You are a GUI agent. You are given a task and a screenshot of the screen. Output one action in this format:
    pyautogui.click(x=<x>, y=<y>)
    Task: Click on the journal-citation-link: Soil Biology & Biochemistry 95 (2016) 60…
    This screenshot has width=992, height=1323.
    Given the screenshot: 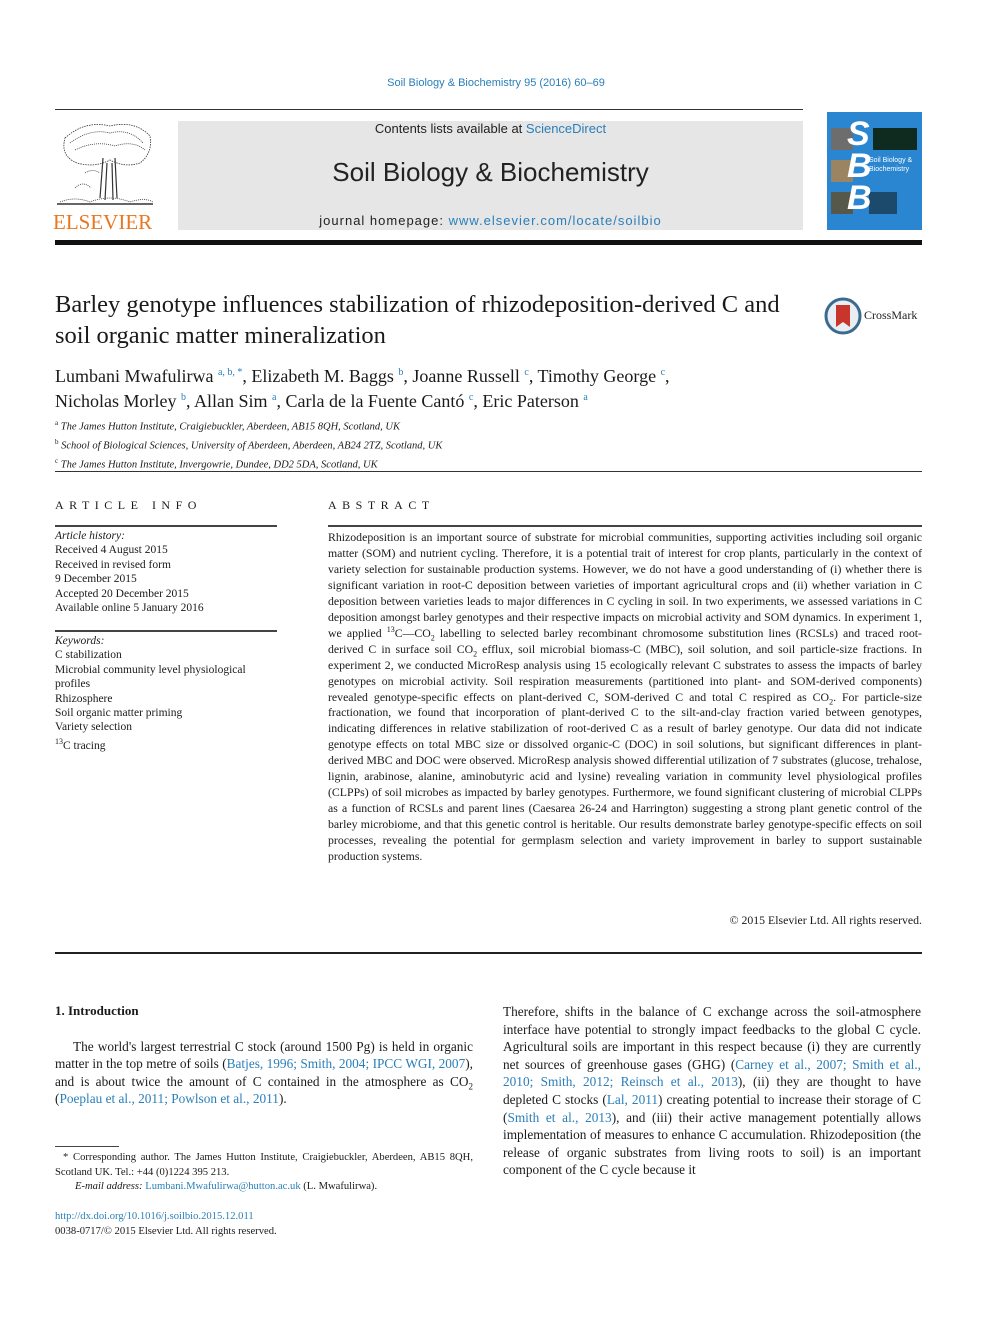 What is the action you would take?
    pyautogui.click(x=496, y=83)
    